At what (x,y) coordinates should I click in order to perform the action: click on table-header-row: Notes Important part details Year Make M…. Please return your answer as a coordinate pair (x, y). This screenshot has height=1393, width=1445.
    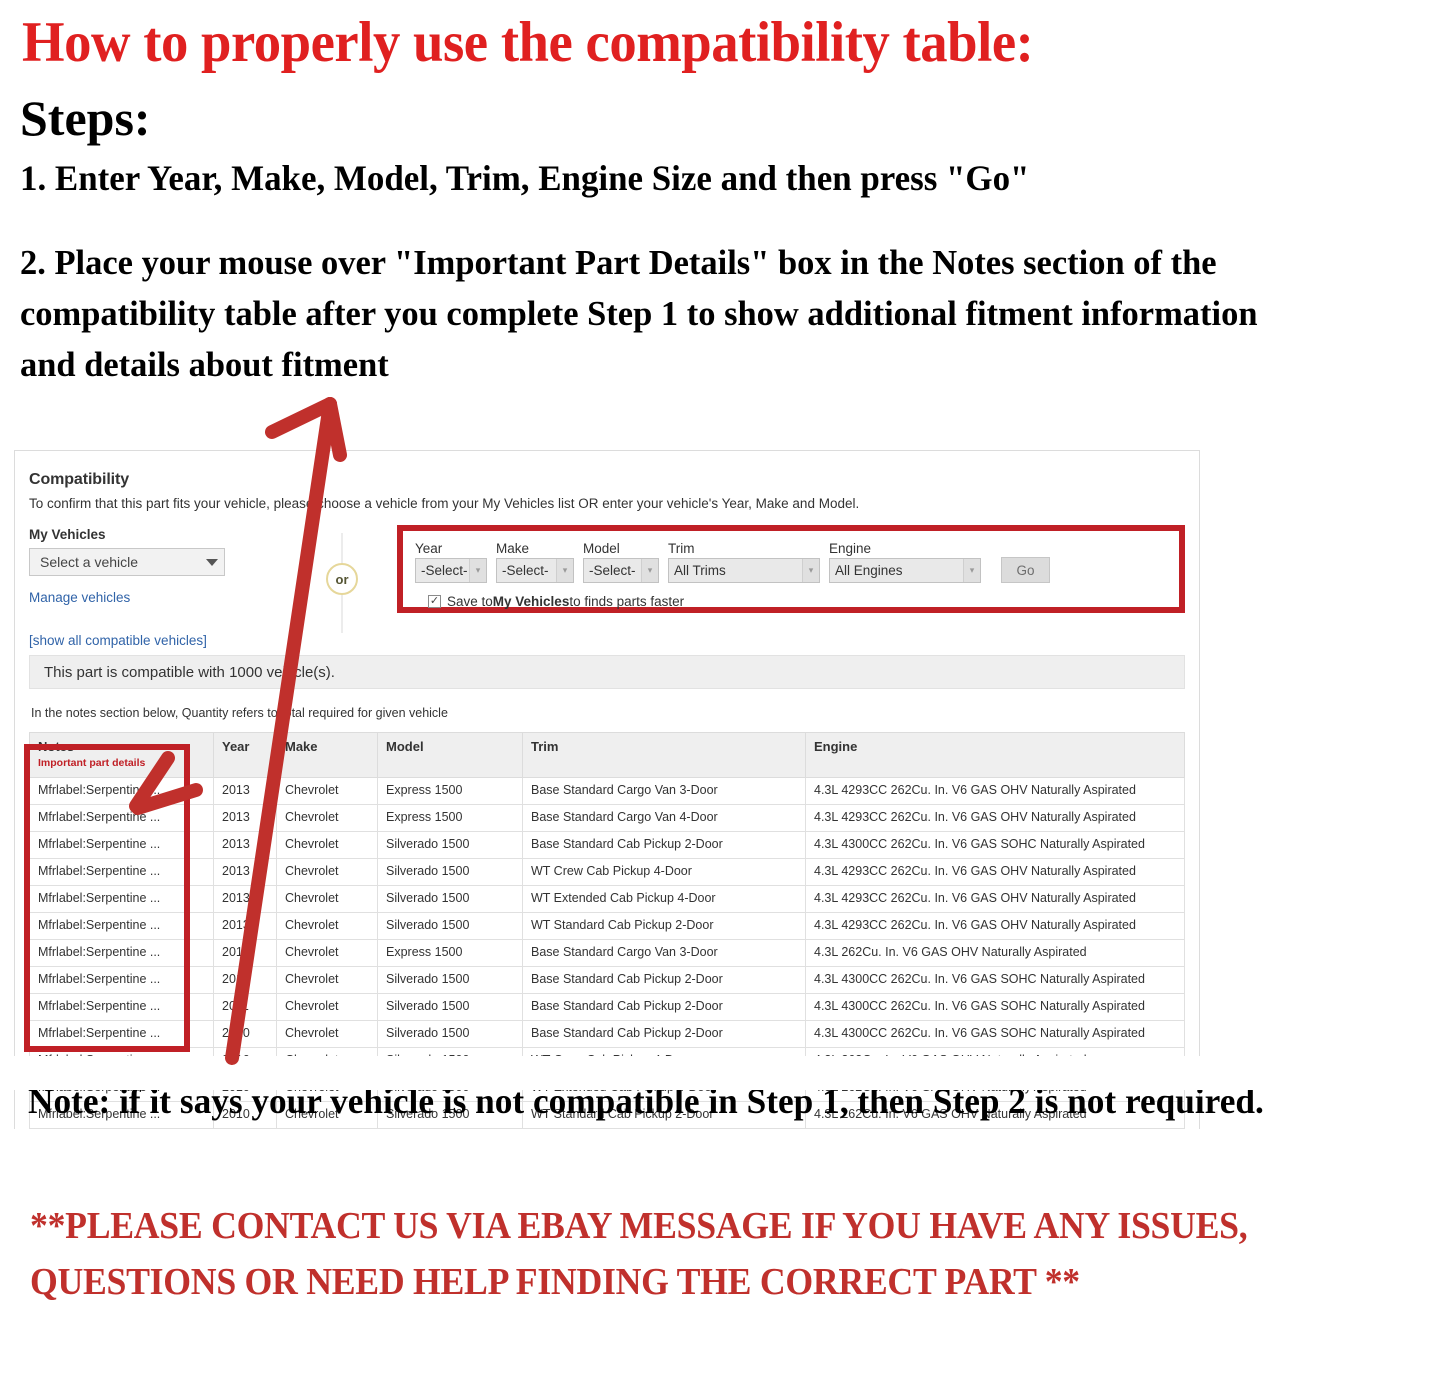
    Looking at the image, I should click on (607, 755).